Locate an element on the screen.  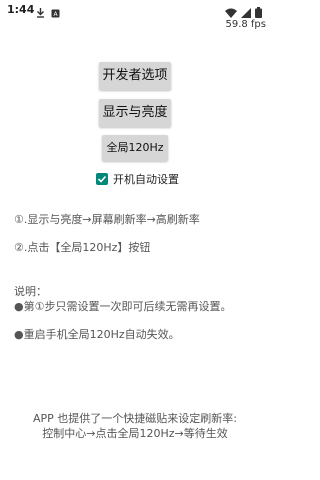
developer-options-button: 开发者选项 is located at coordinates (135, 76).